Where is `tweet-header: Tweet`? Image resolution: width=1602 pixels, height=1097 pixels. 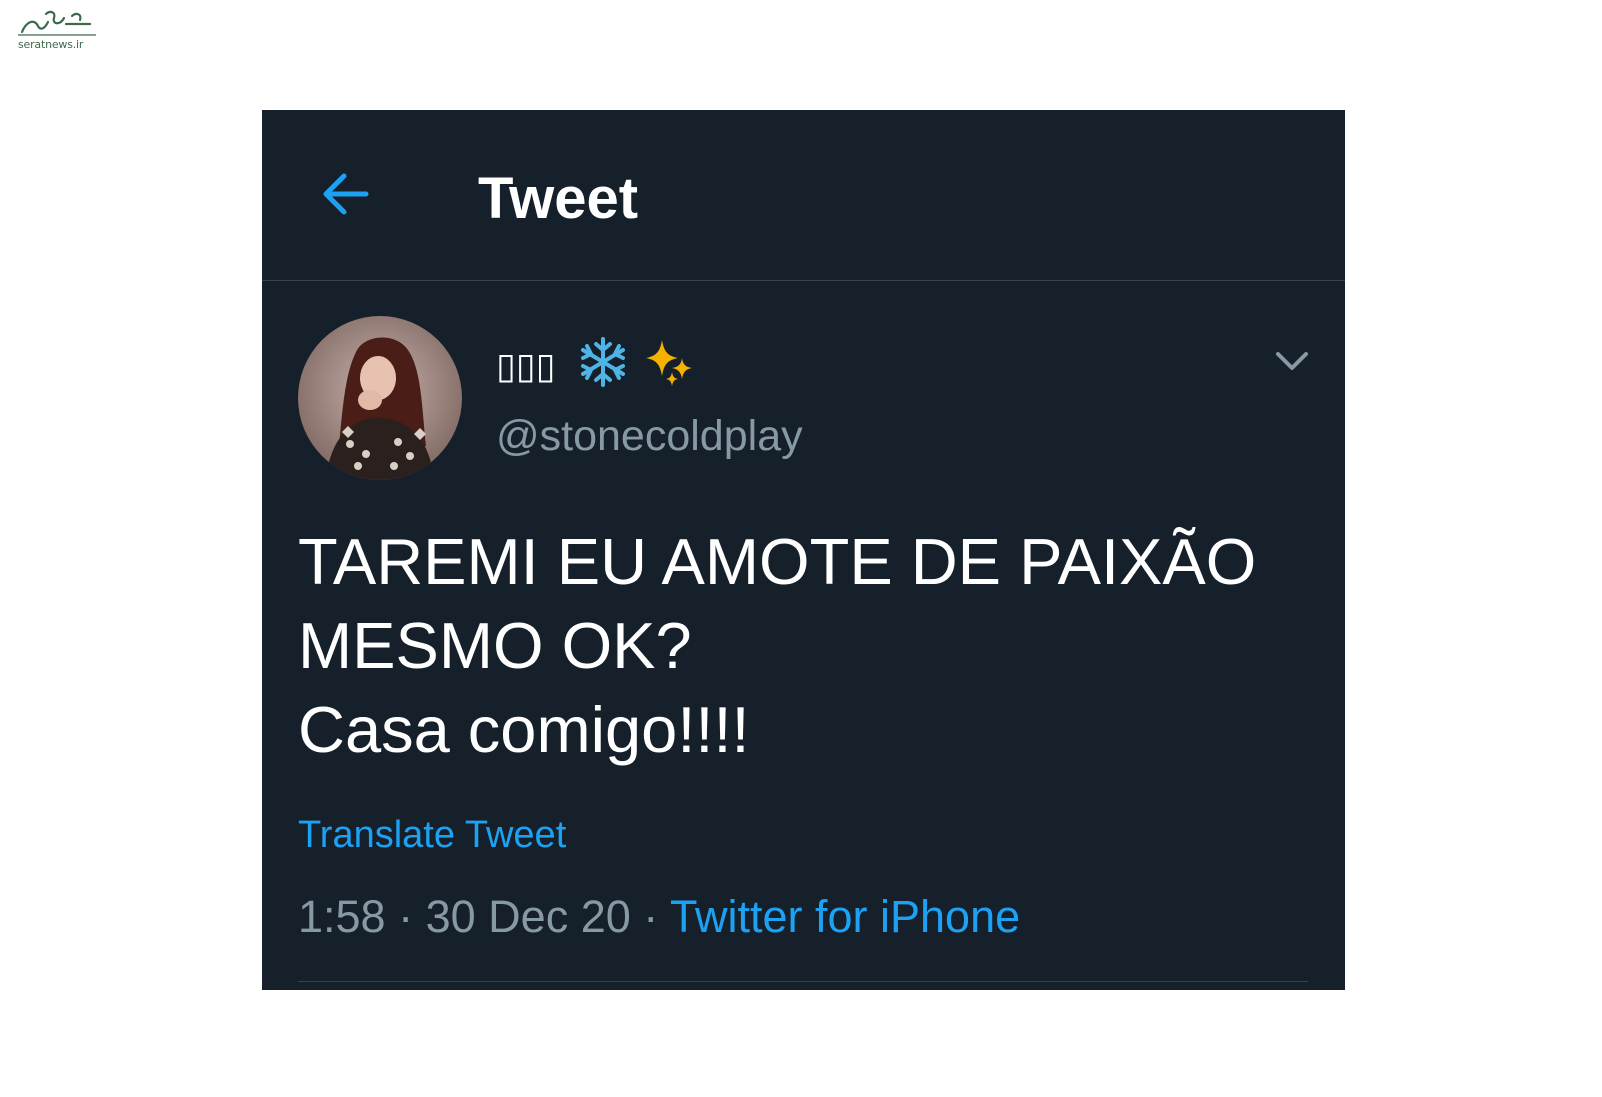 tweet-header: Tweet is located at coordinates (803, 195).